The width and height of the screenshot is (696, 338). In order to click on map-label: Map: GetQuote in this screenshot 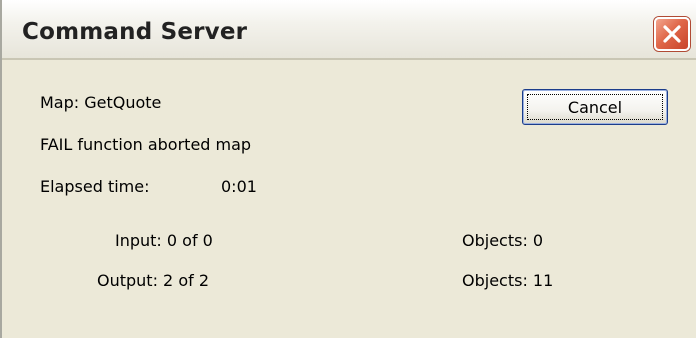, I will do `click(101, 102)`.